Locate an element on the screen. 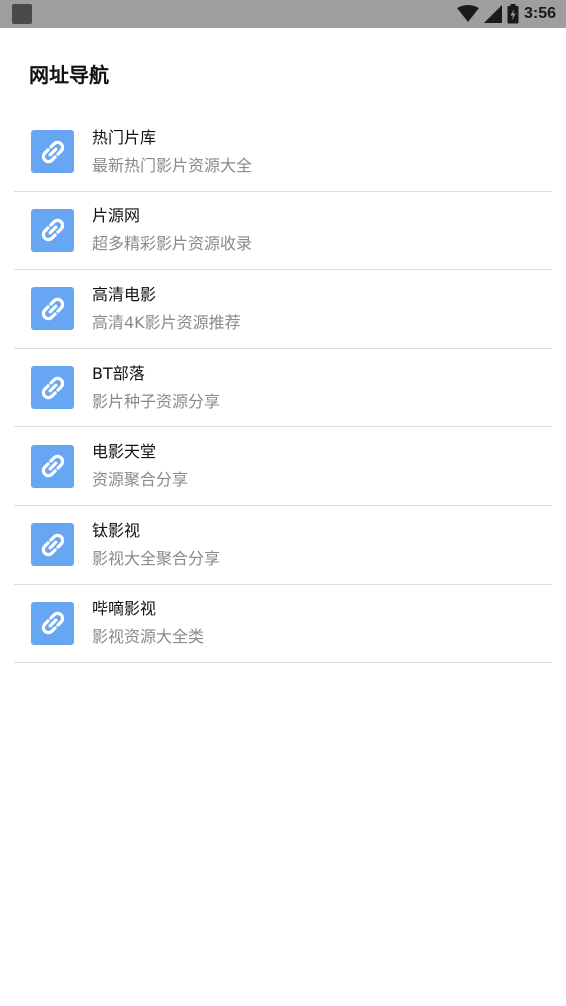 Image resolution: width=566 pixels, height=1006 pixels. item-text: 热门片库最新热门影片资源大全 is located at coordinates (172, 152).